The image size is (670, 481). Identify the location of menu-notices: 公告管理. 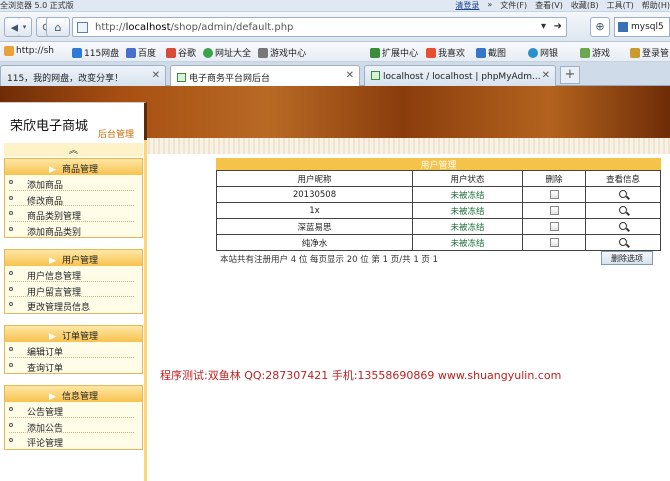
(71, 410).